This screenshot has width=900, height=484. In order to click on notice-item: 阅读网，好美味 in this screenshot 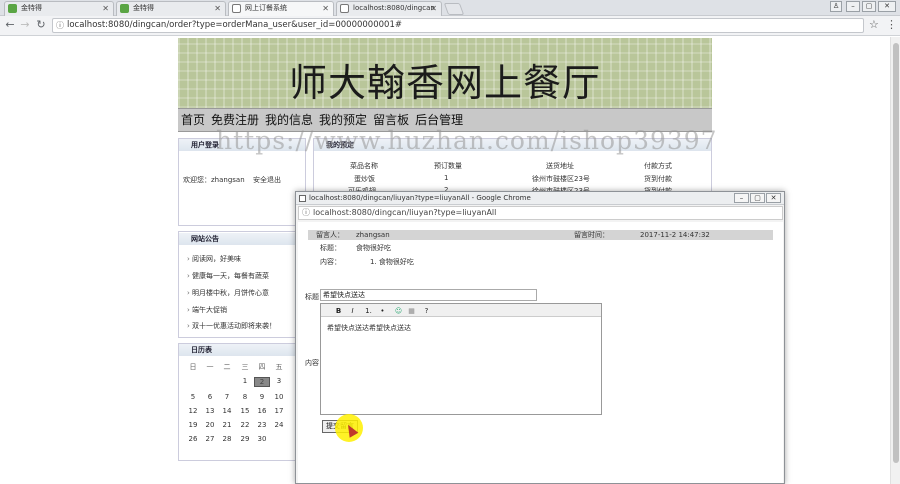, I will do `click(214, 259)`.